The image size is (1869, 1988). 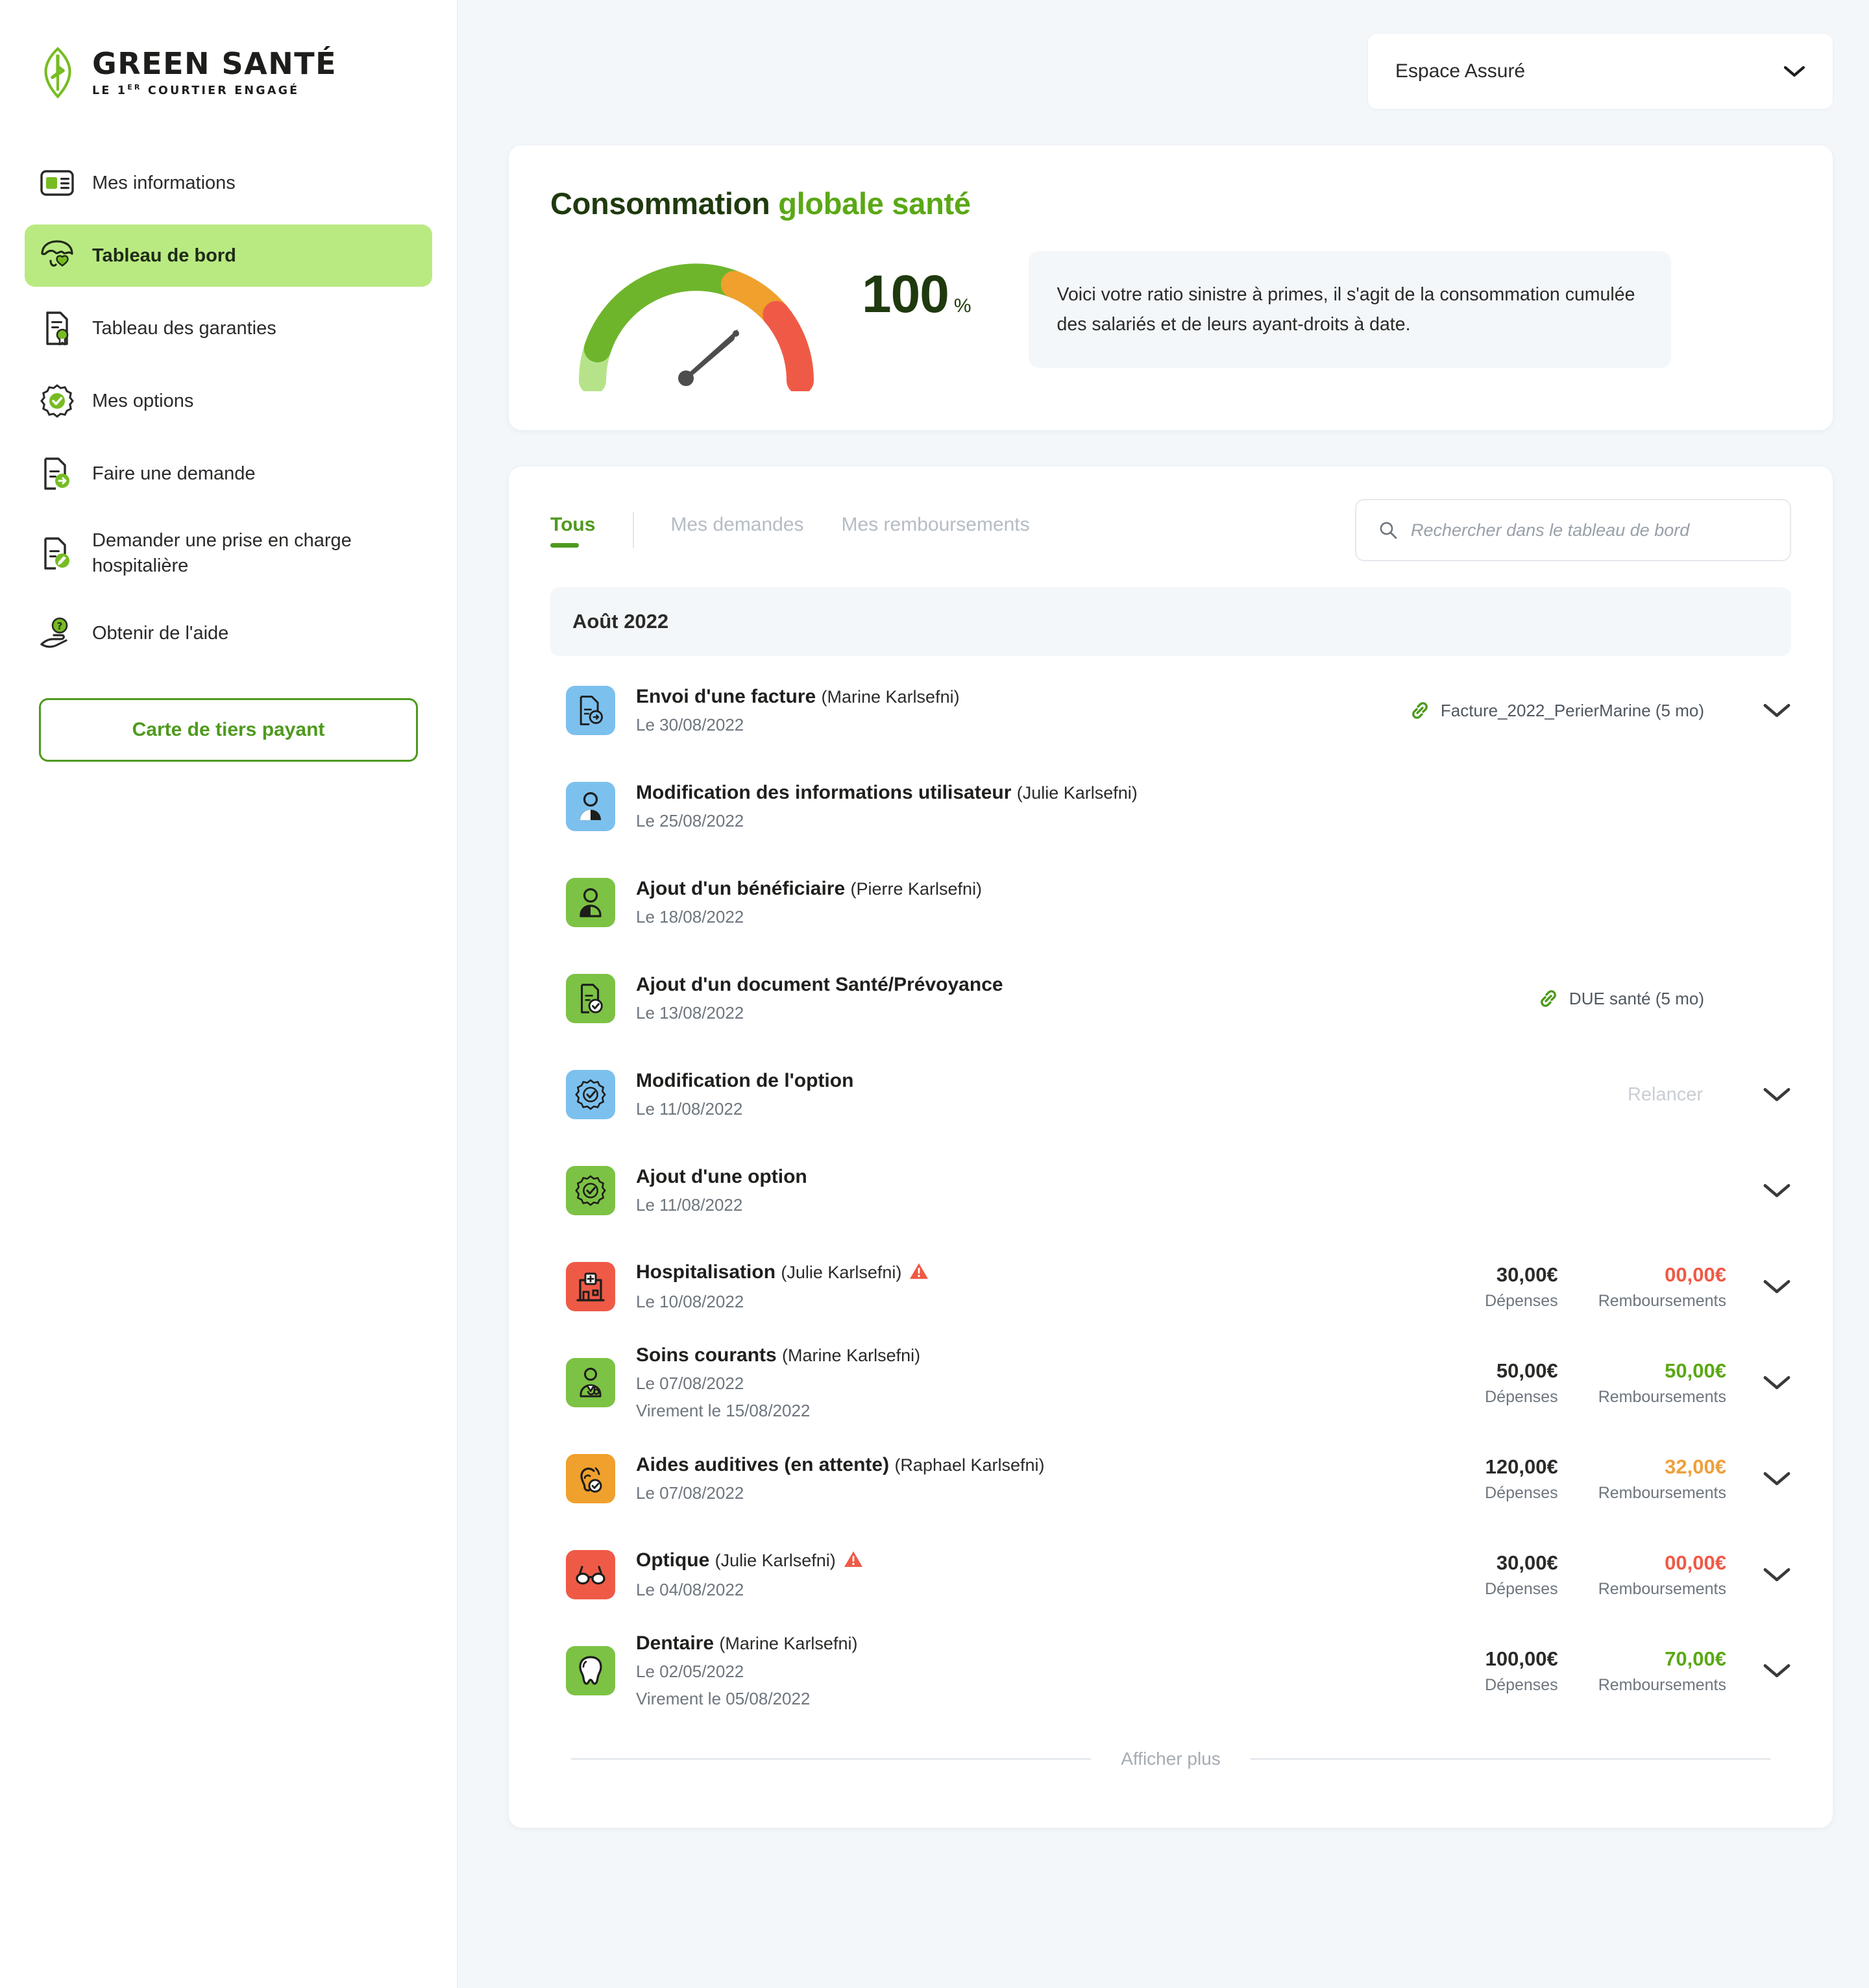 I want to click on search-box, so click(x=1573, y=530).